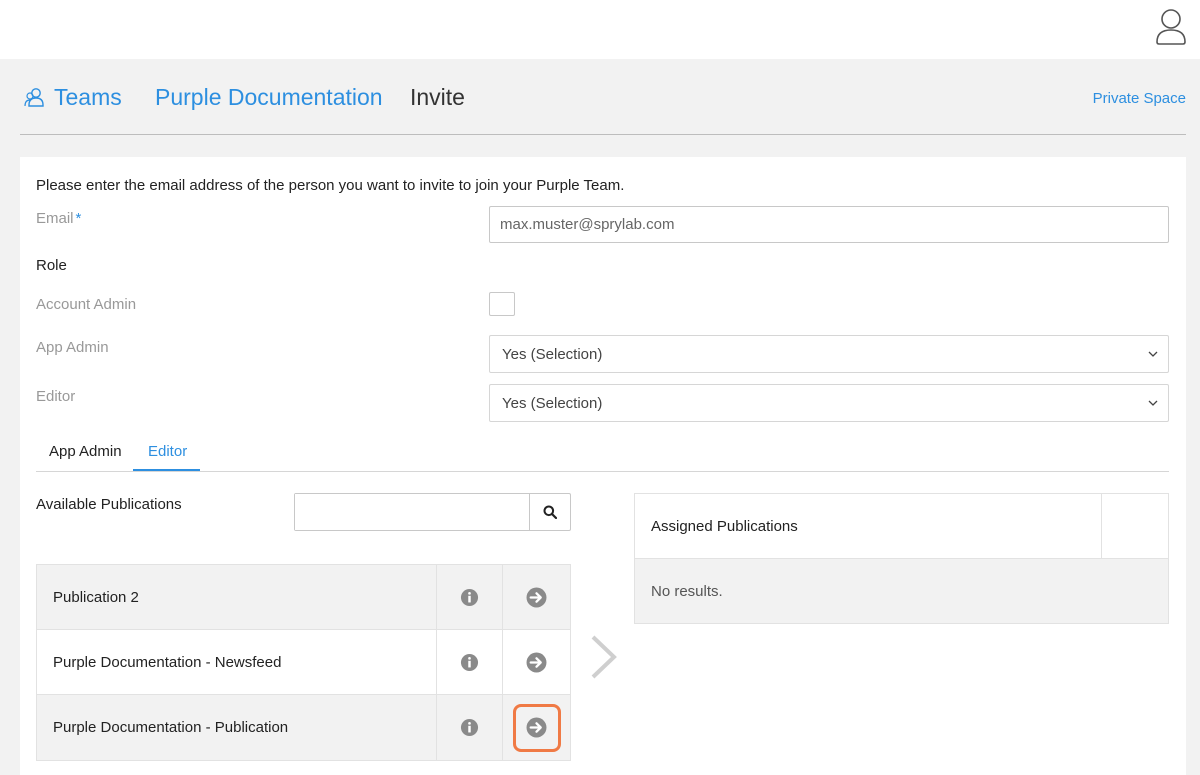 The width and height of the screenshot is (1200, 775). I want to click on breadcrumb-teams-label: Teams, so click(88, 97).